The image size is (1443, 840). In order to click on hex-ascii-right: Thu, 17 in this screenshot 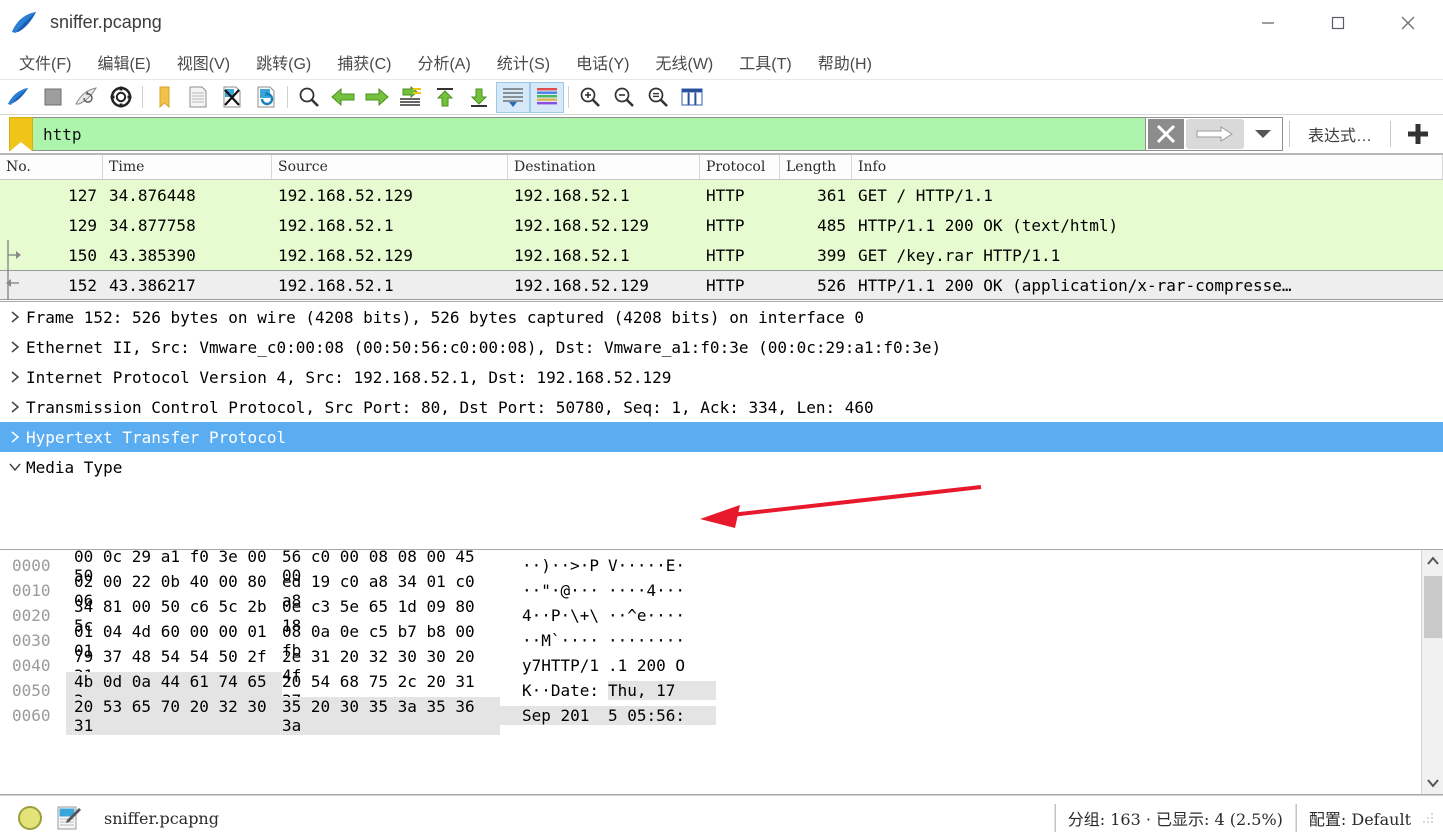, I will do `click(662, 690)`.